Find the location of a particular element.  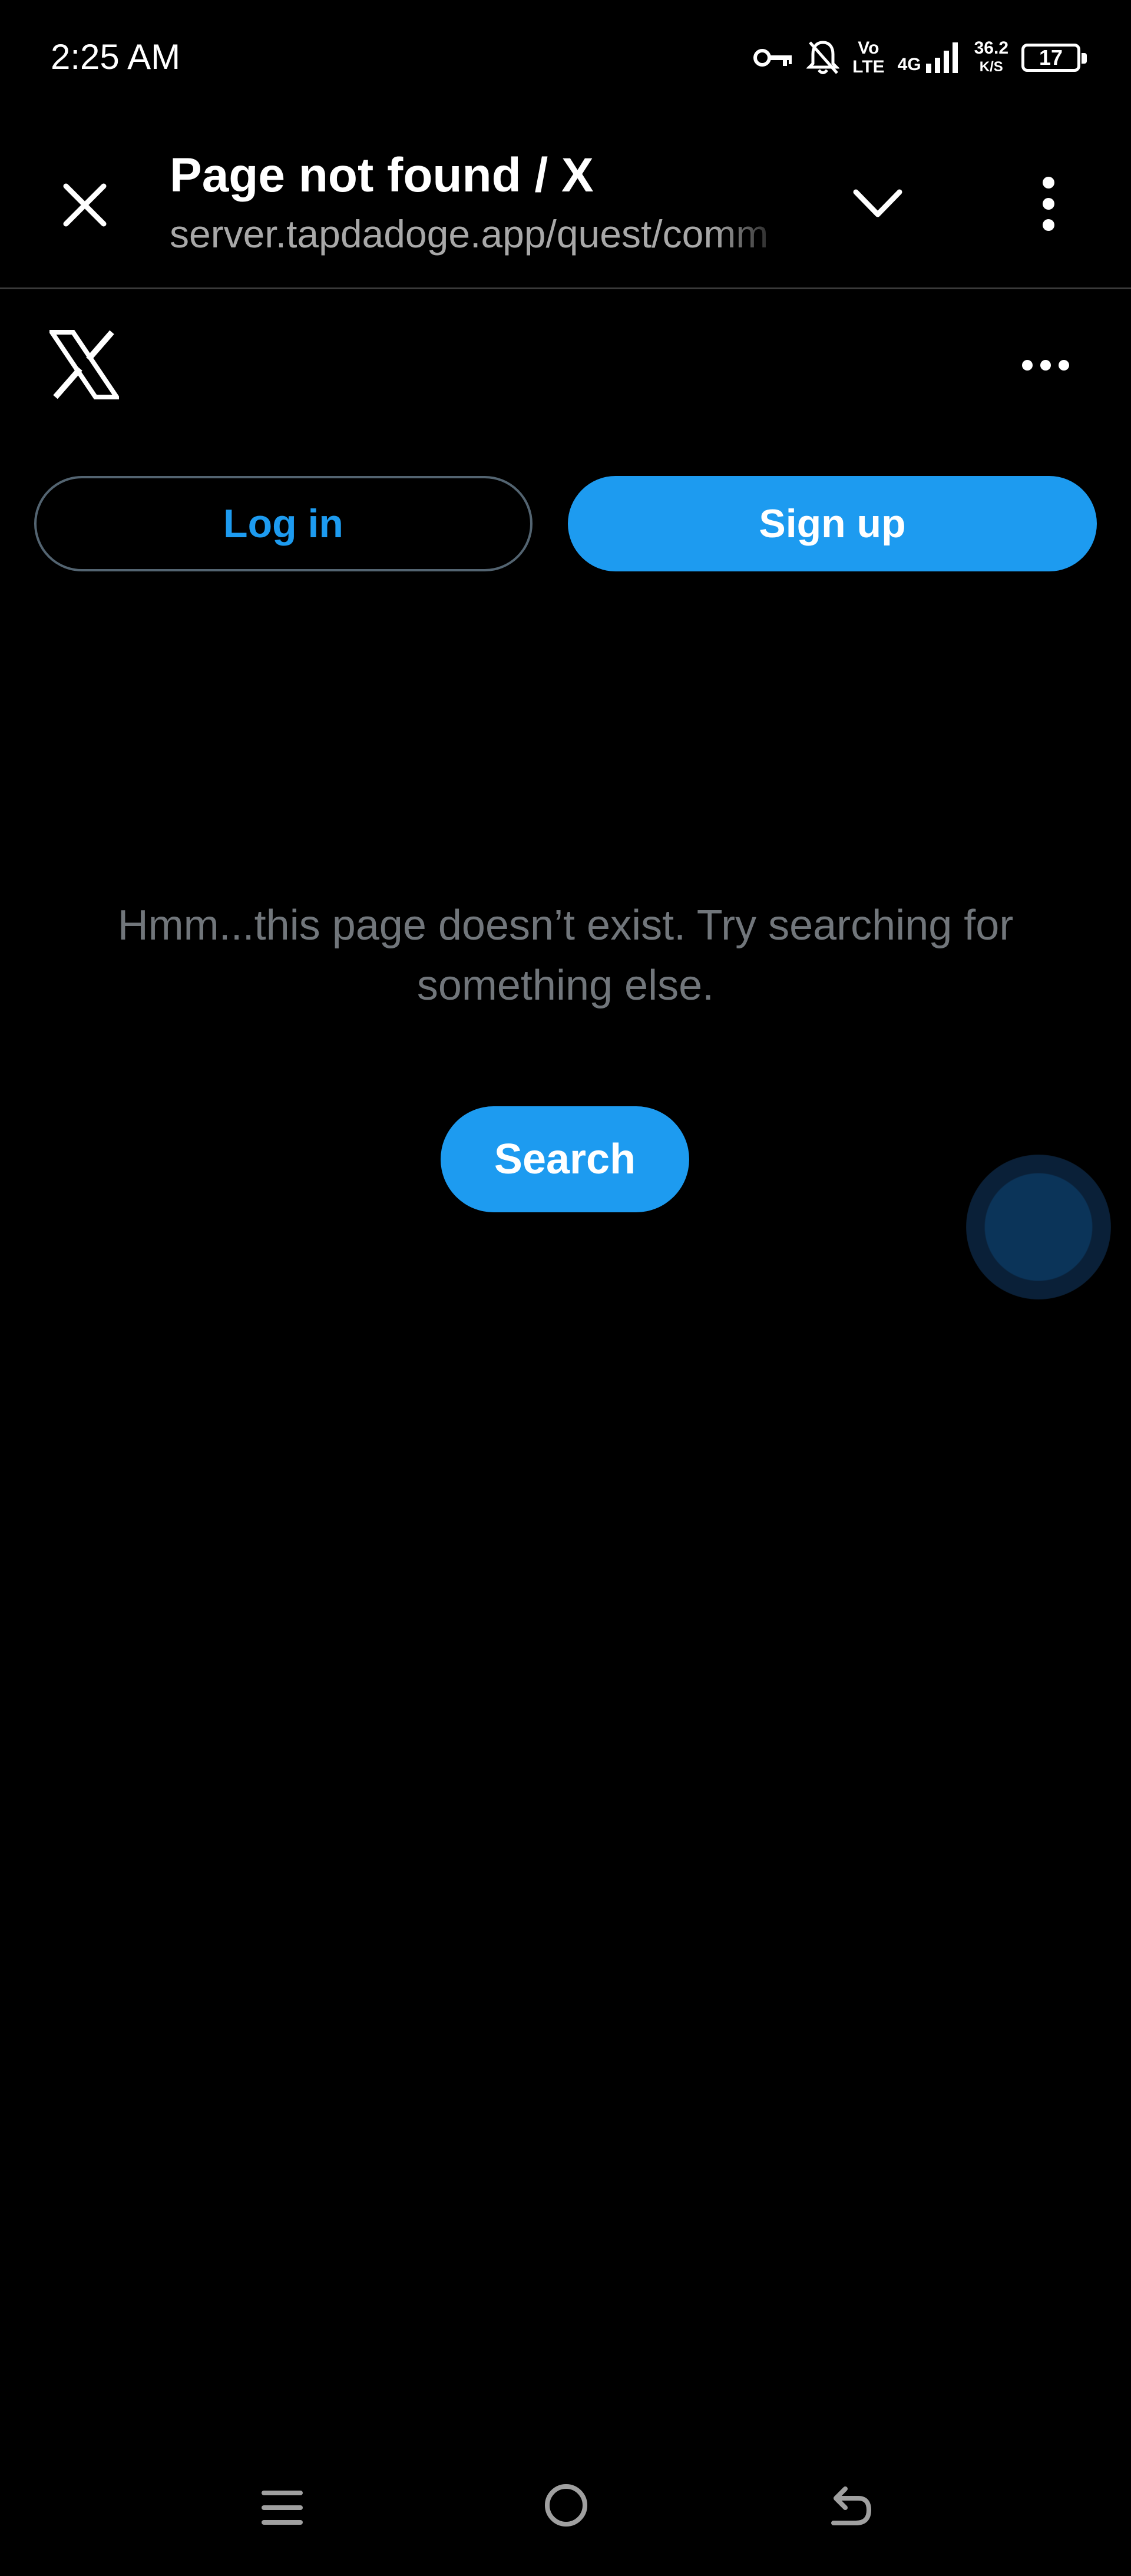

login-button: Log in is located at coordinates (283, 523).